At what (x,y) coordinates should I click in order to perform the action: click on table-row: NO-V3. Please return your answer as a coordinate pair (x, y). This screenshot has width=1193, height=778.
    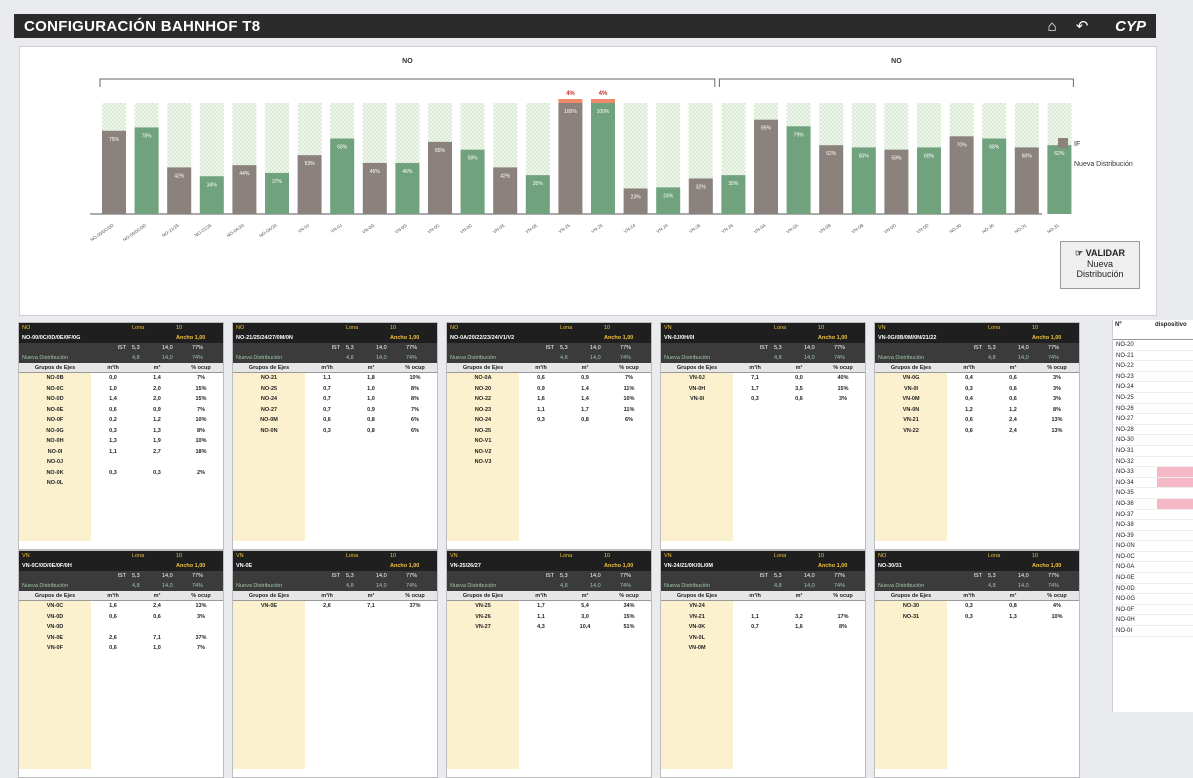
    Looking at the image, I should click on (549, 462).